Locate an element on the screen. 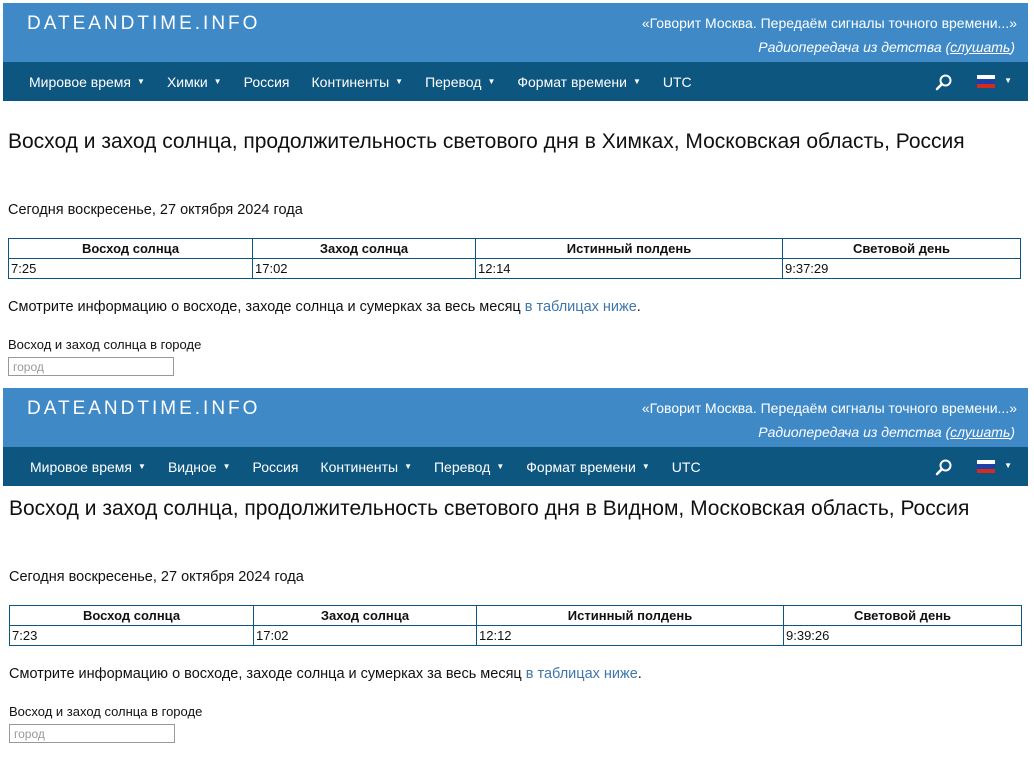  table-row: 7:25 17:02 12:14 9:37:29 is located at coordinates (514, 268).